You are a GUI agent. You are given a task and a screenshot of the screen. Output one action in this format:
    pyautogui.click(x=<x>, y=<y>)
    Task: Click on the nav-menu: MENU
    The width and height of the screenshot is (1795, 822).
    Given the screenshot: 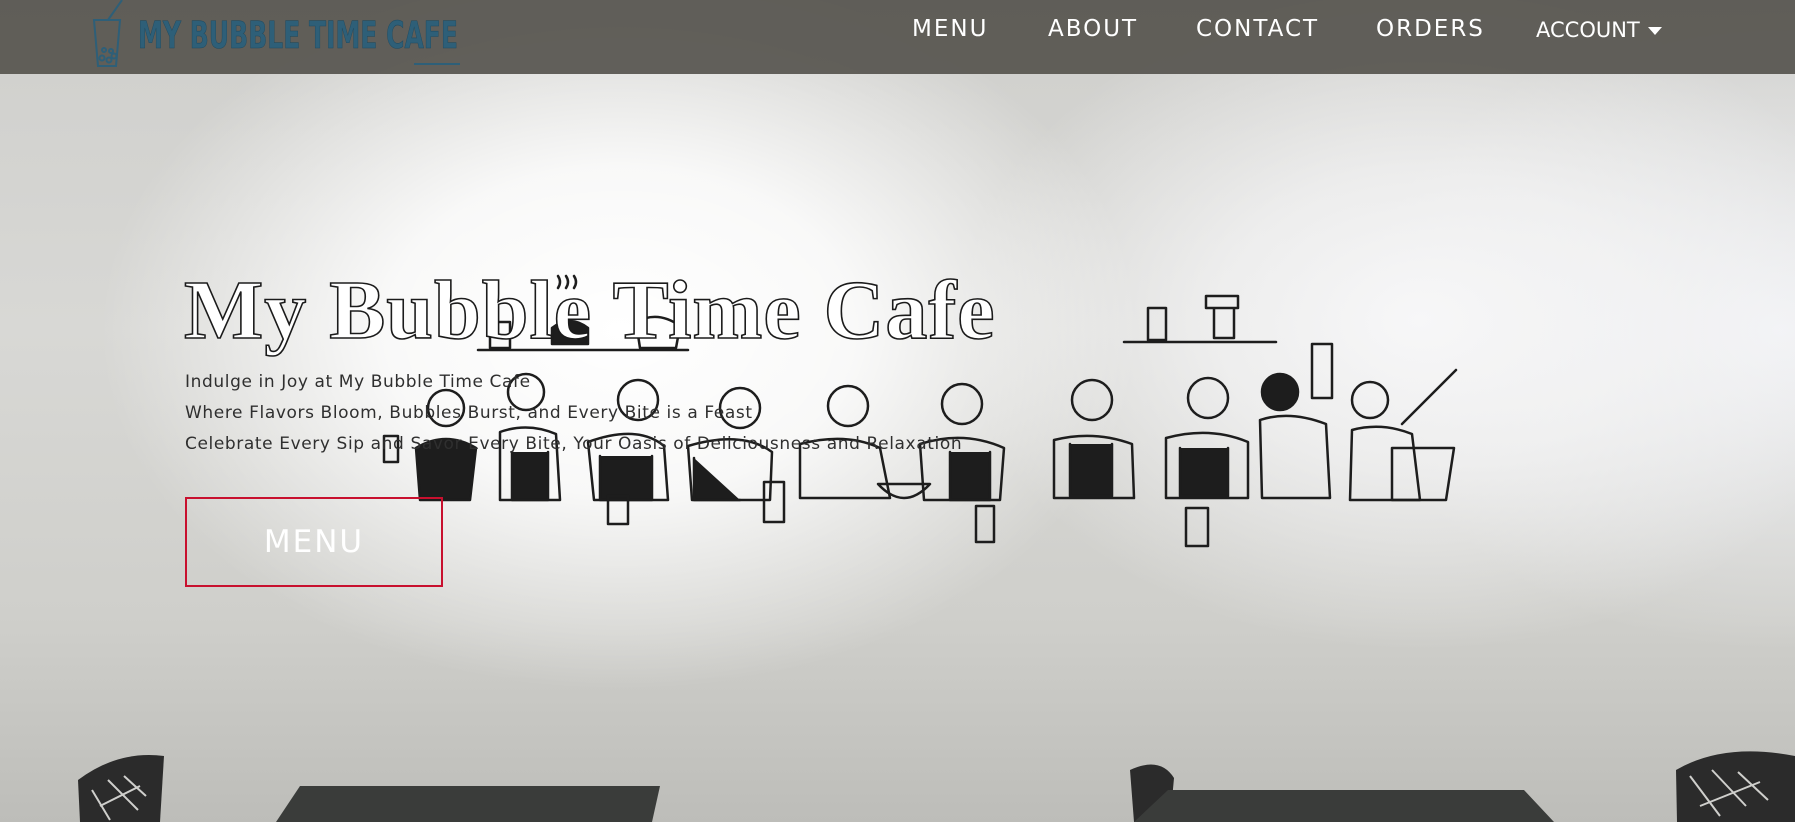 What is the action you would take?
    pyautogui.click(x=950, y=29)
    